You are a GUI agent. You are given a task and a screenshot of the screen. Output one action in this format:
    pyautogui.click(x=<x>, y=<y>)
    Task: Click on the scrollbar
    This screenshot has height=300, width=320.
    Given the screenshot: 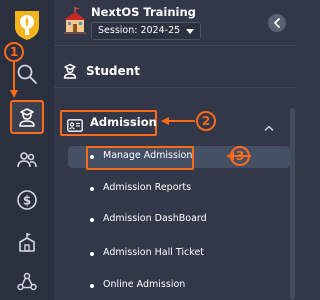 What is the action you would take?
    pyautogui.click(x=292, y=204)
    